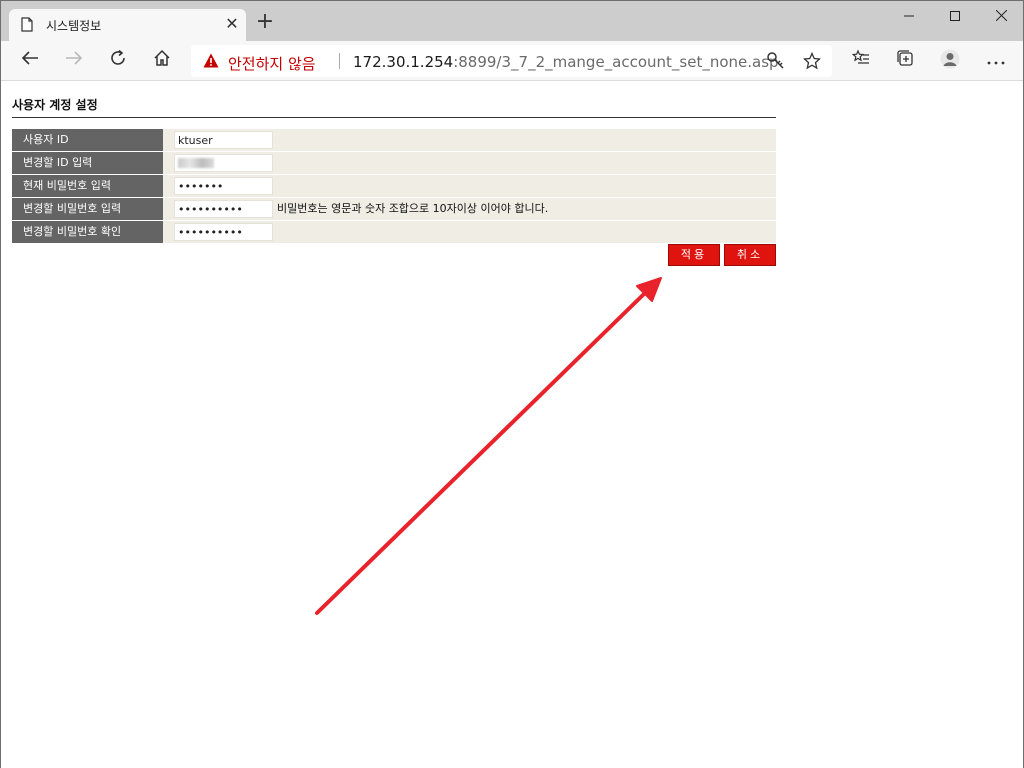 The width and height of the screenshot is (1024, 768). I want to click on refresh-icon, so click(118, 57).